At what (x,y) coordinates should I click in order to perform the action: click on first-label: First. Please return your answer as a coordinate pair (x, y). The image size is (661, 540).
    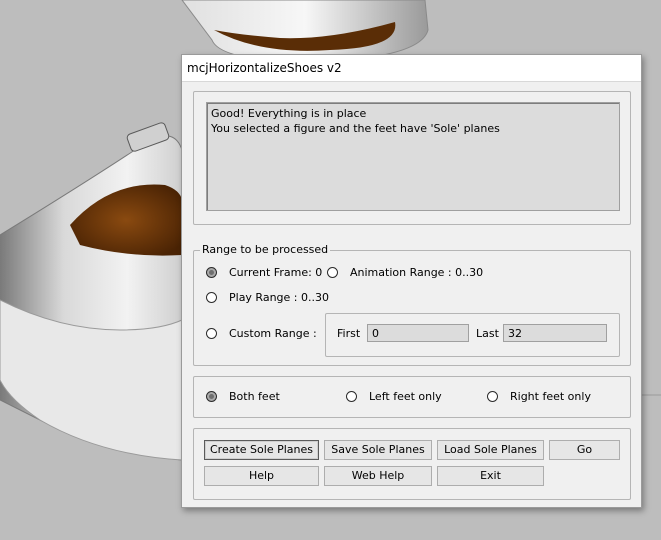
    Looking at the image, I should click on (349, 333).